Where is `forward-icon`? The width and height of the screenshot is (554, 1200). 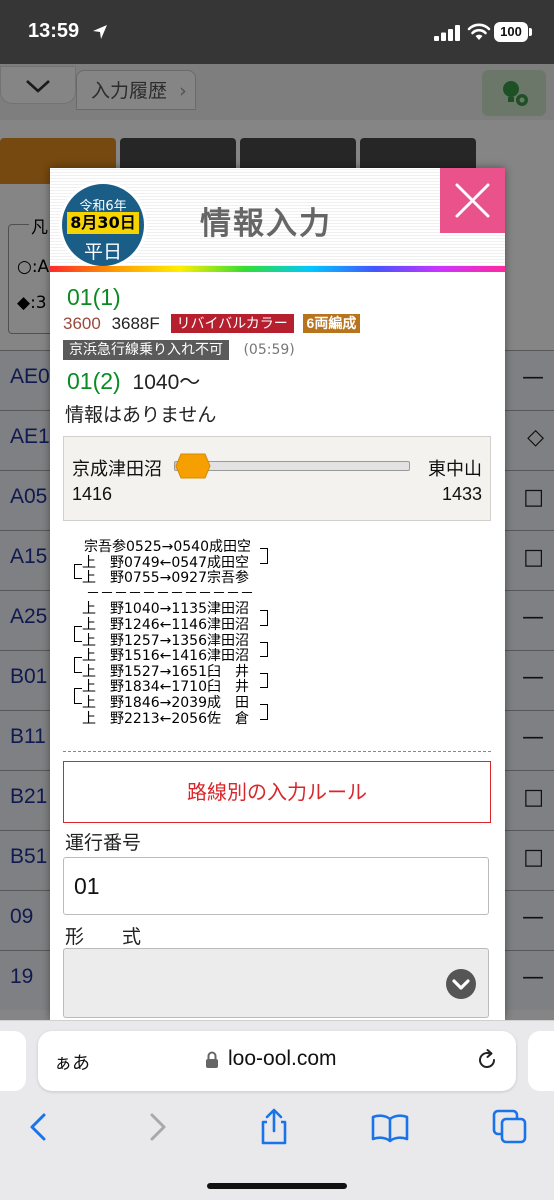 forward-icon is located at coordinates (158, 1127).